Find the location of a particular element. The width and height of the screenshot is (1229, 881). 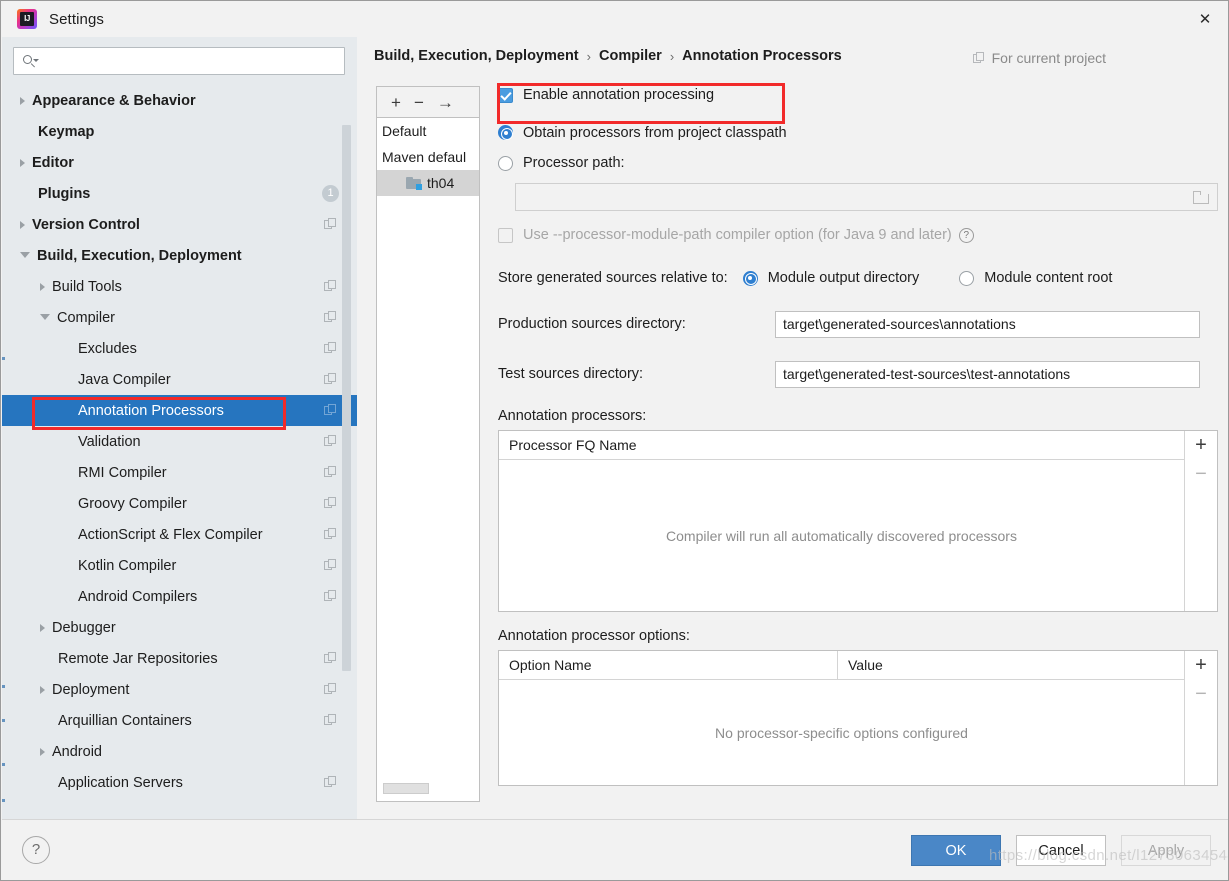

sidebar-item-java-compiler: Java Compiler is located at coordinates (179, 379).